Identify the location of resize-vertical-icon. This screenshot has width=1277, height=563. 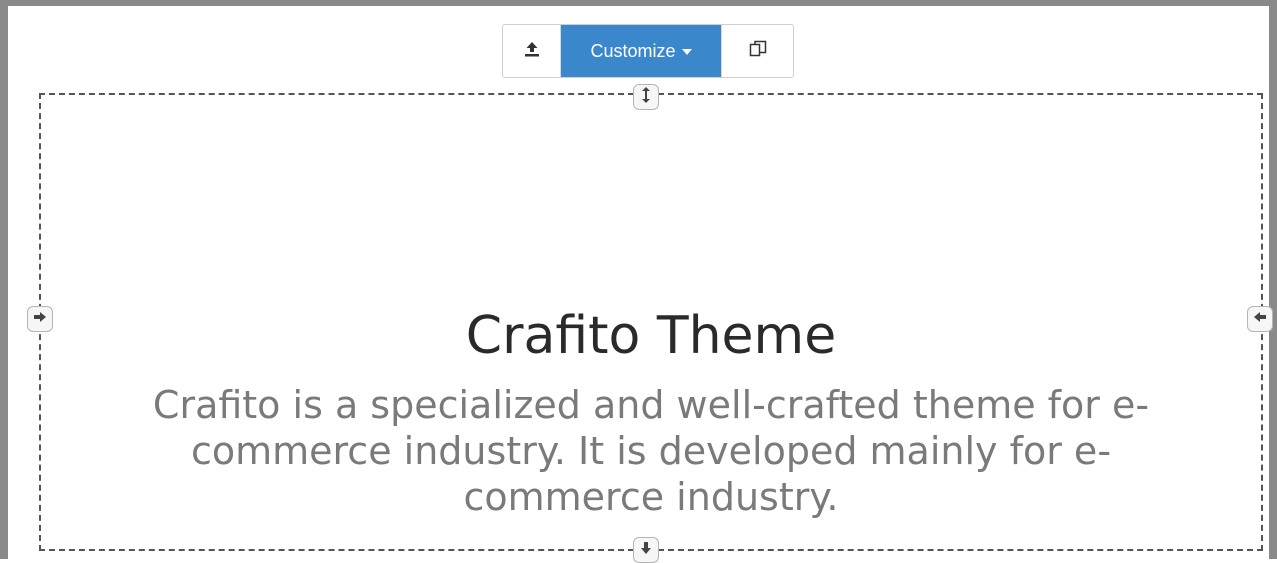
(646, 97).